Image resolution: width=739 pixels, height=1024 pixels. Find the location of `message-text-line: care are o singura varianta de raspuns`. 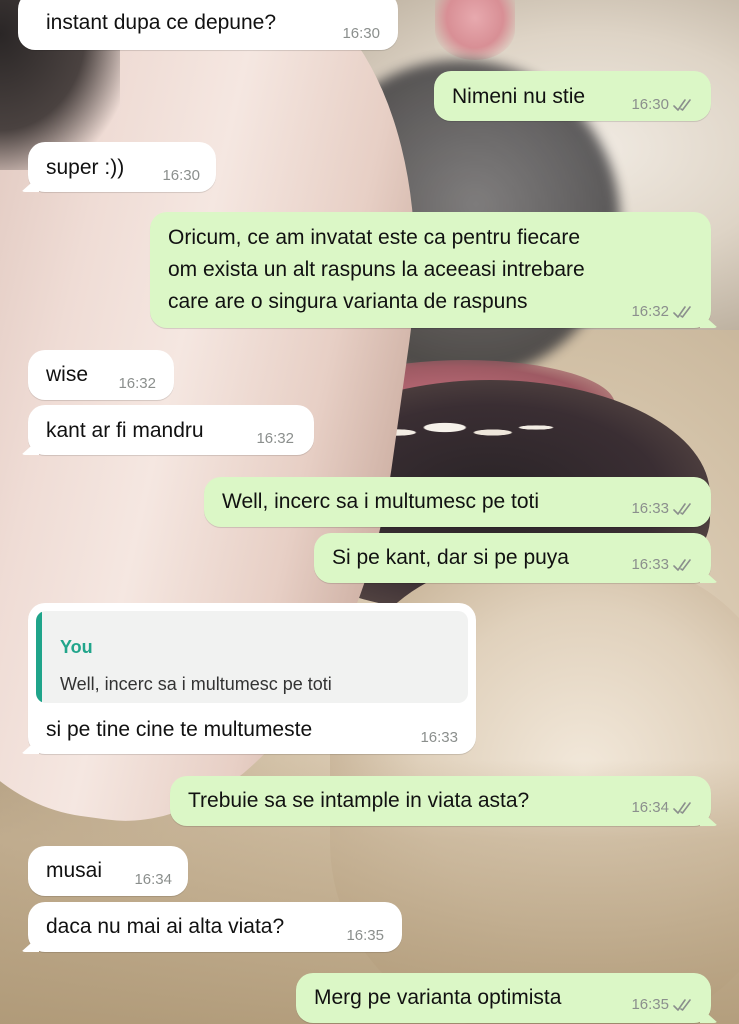

message-text-line: care are o singura varianta de raspuns is located at coordinates (348, 301).